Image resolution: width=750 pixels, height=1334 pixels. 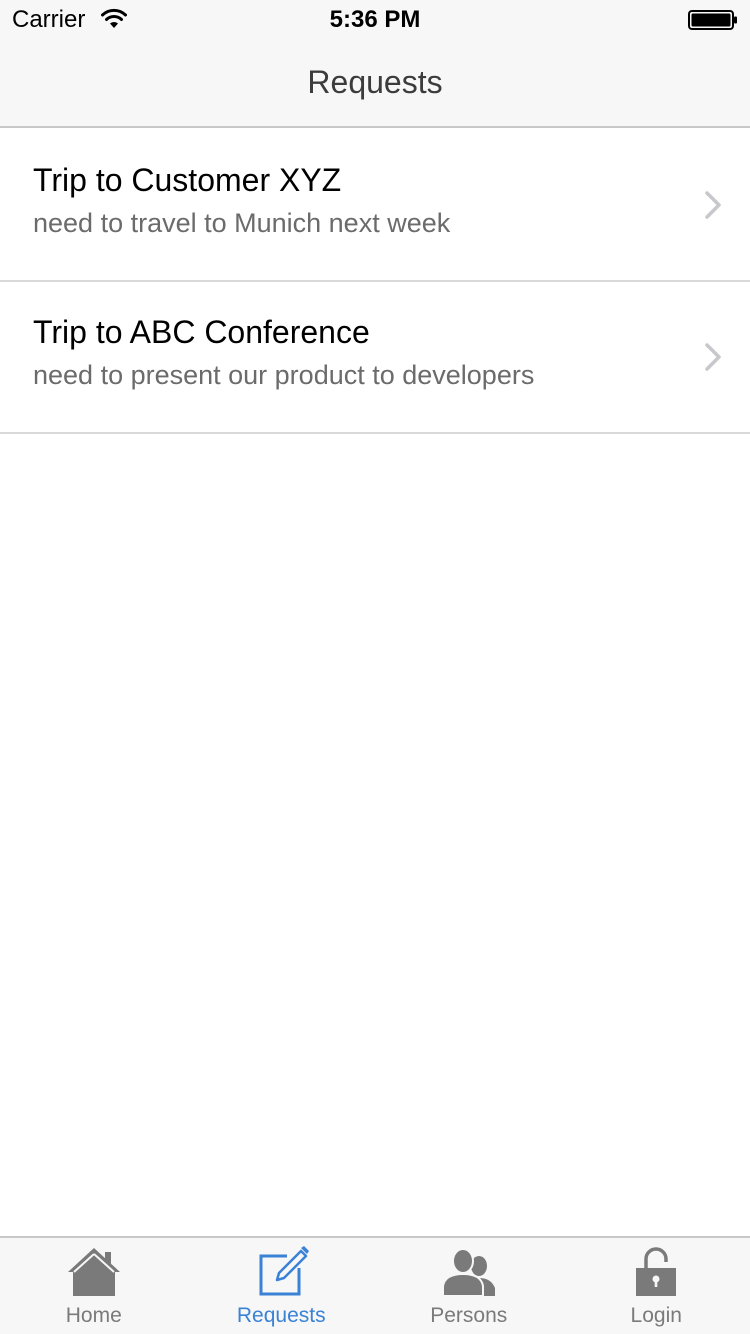 What do you see at coordinates (187, 180) in the screenshot?
I see `request-title: Trip to Customer XYZ` at bounding box center [187, 180].